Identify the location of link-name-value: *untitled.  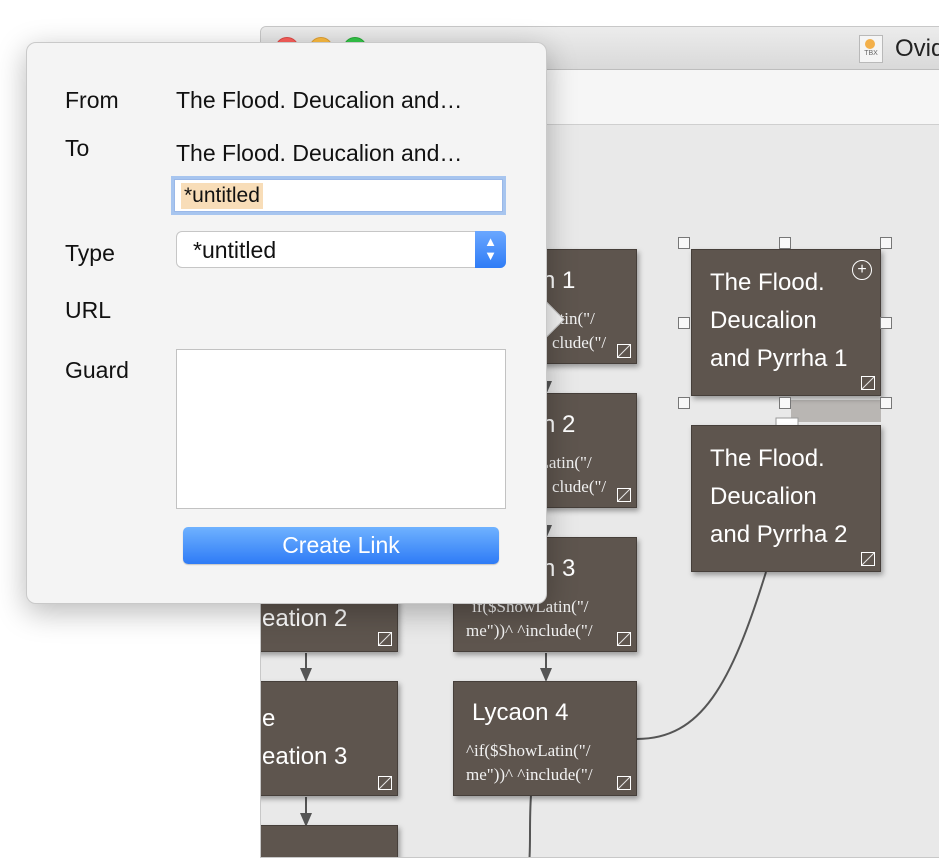
(222, 196).